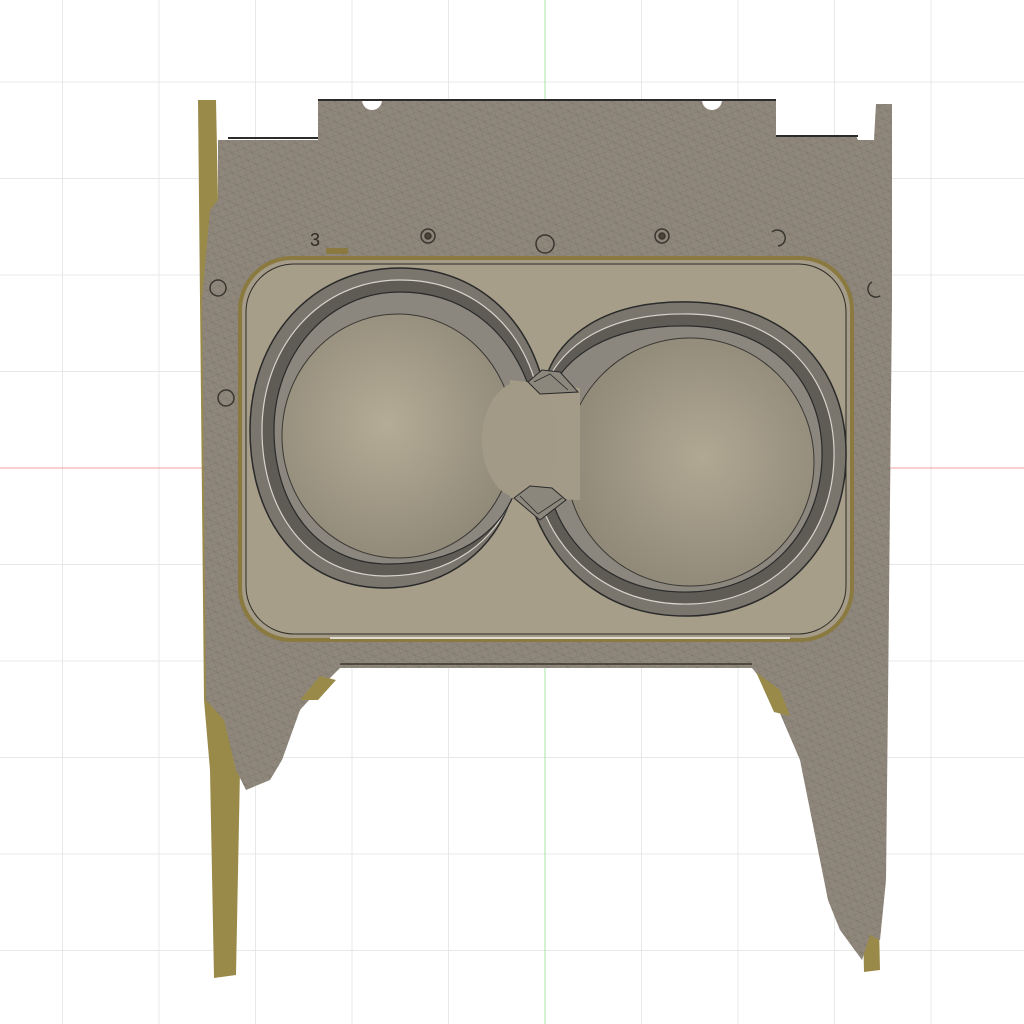 This screenshot has width=1024, height=1024. I want to click on cup-bridge-fill, so click(520, 440).